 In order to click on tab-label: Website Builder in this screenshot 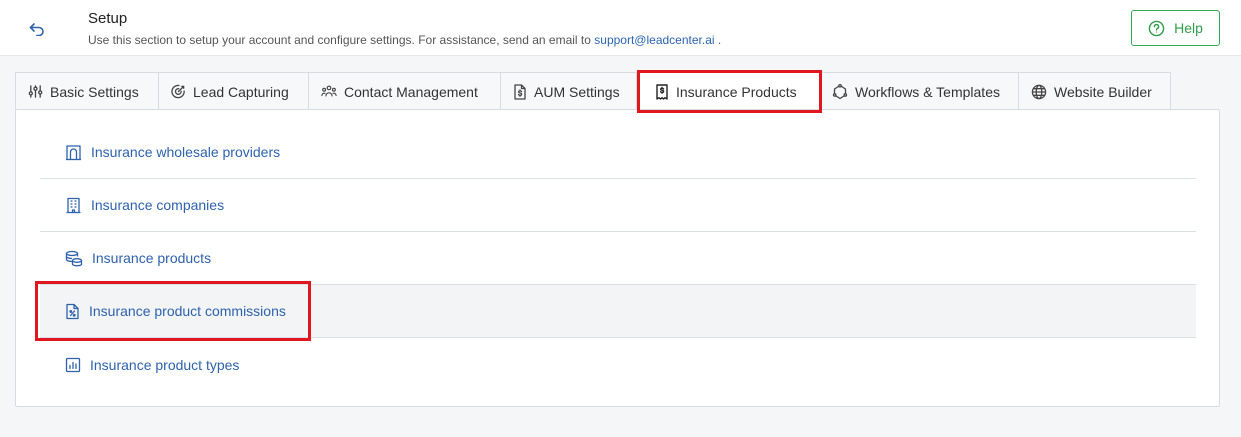, I will do `click(1103, 91)`.